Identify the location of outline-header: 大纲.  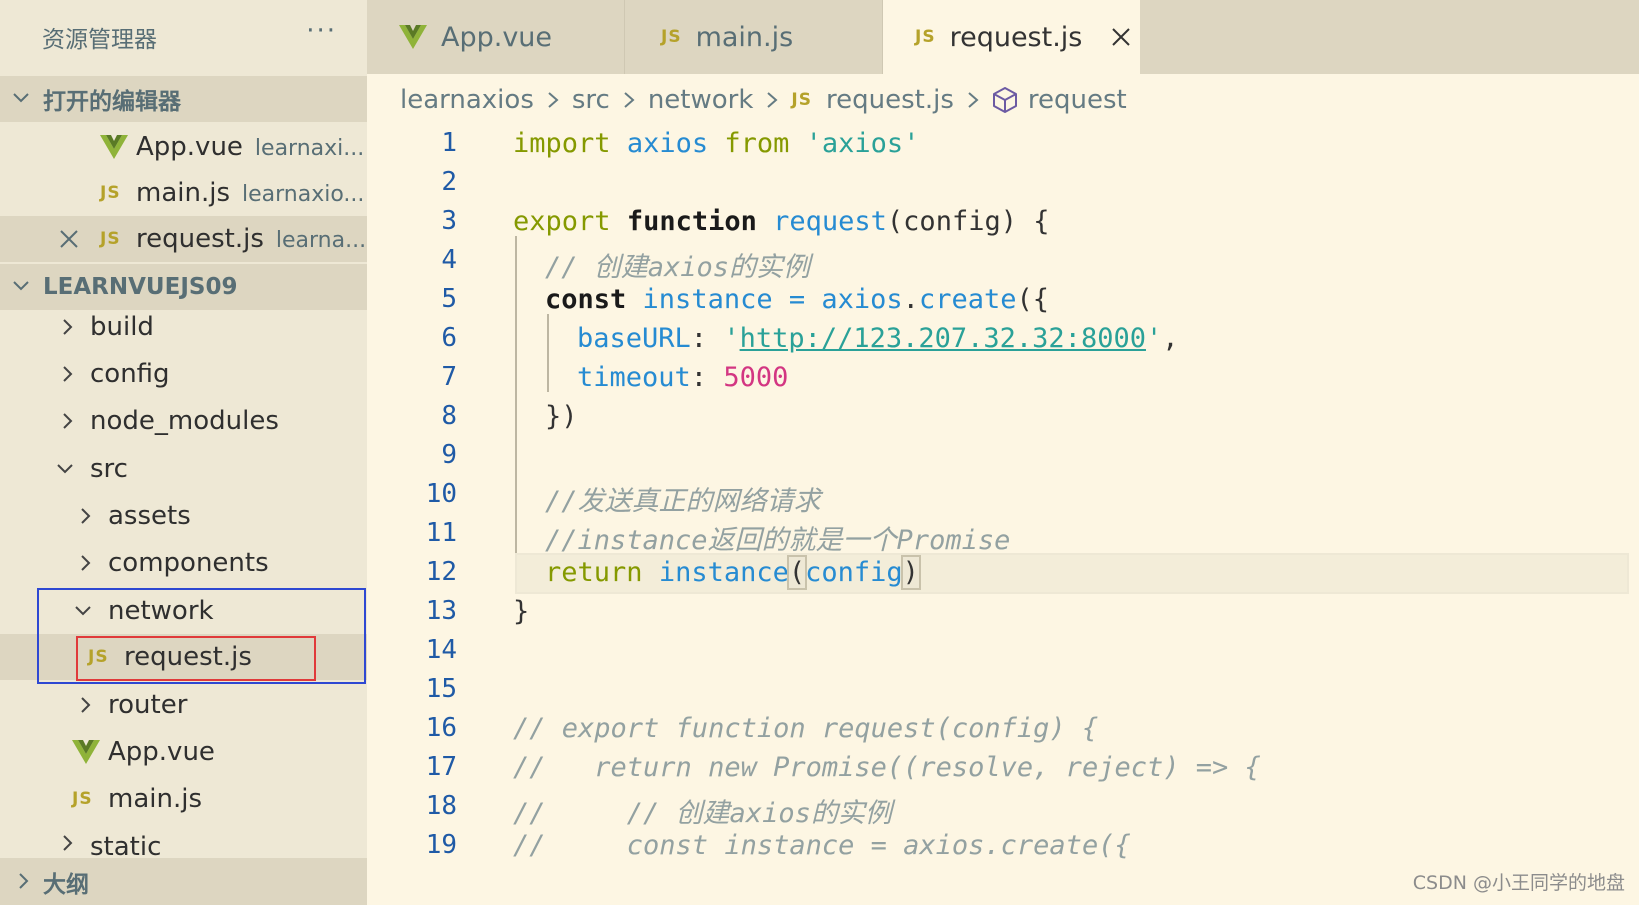
(183, 881).